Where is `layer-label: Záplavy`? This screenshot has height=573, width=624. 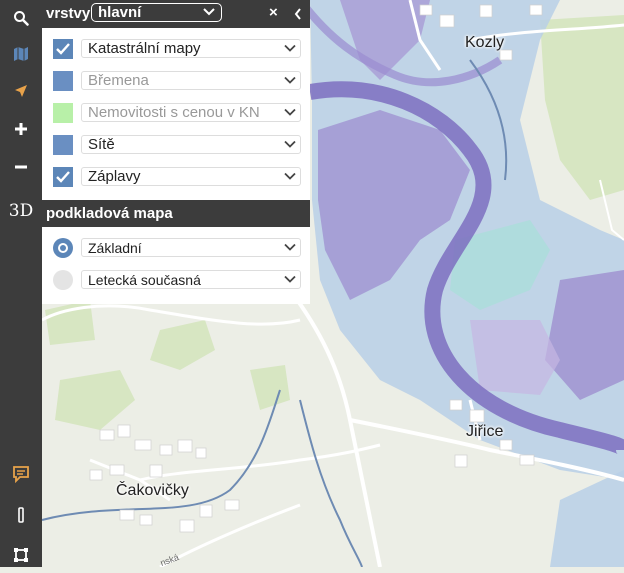
layer-label: Záplavy is located at coordinates (114, 176).